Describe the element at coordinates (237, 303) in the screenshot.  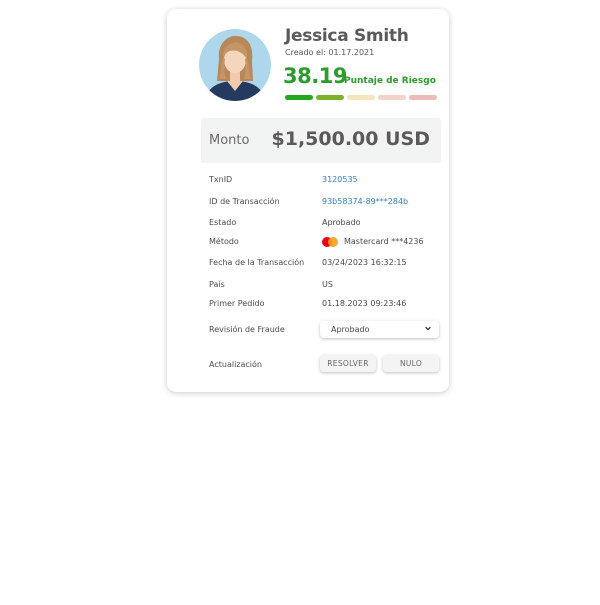
I see `first-order-label: Primer Pedido` at that location.